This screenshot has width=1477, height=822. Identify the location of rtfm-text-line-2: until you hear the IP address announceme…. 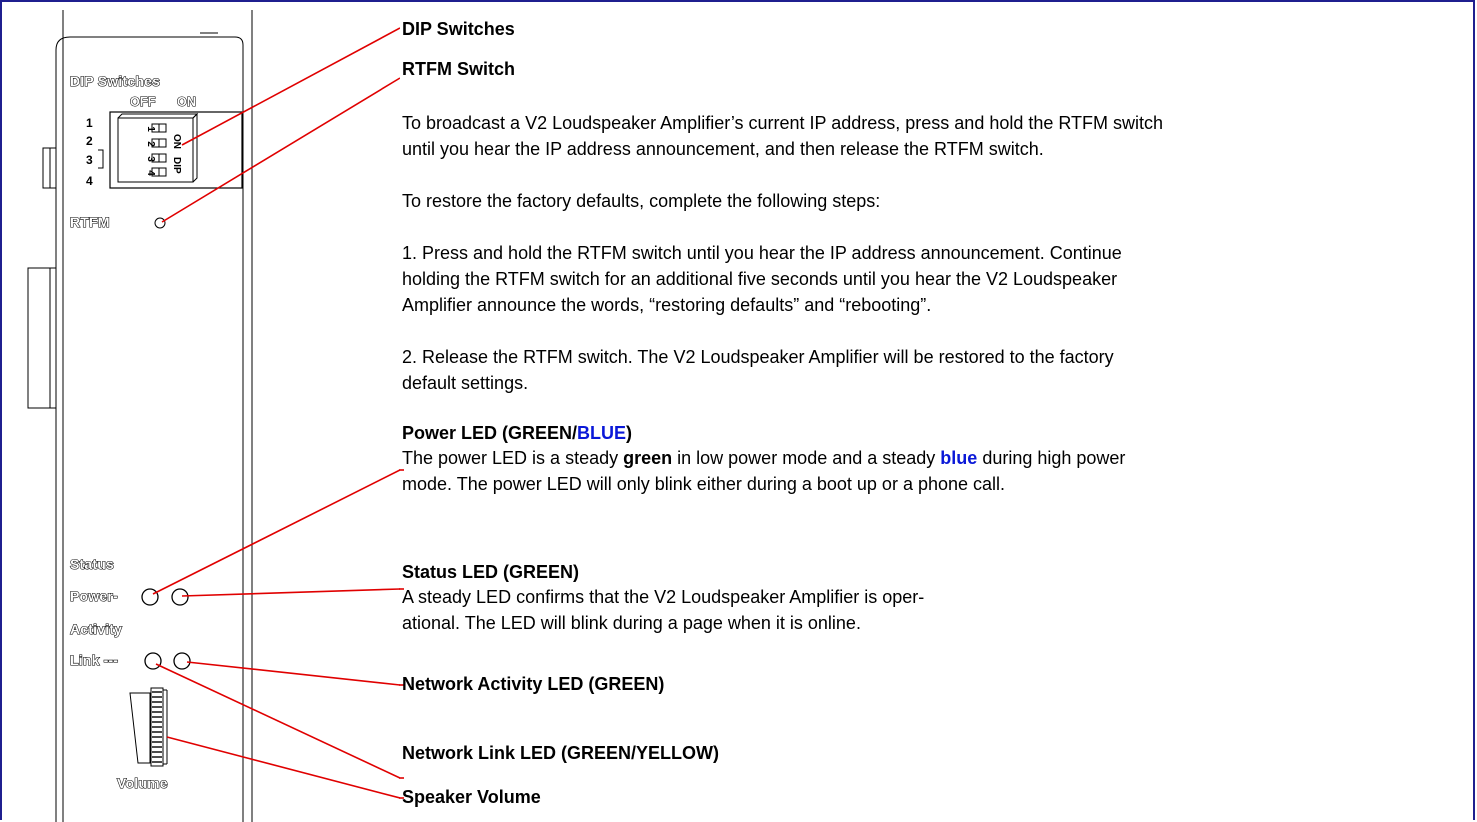
(723, 149).